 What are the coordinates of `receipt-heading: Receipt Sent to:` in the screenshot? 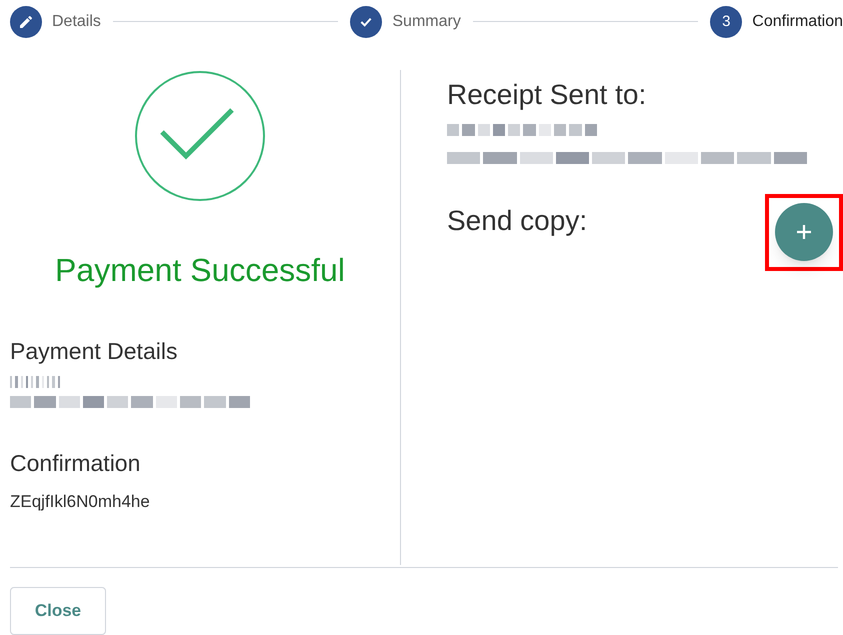 It's located at (547, 95).